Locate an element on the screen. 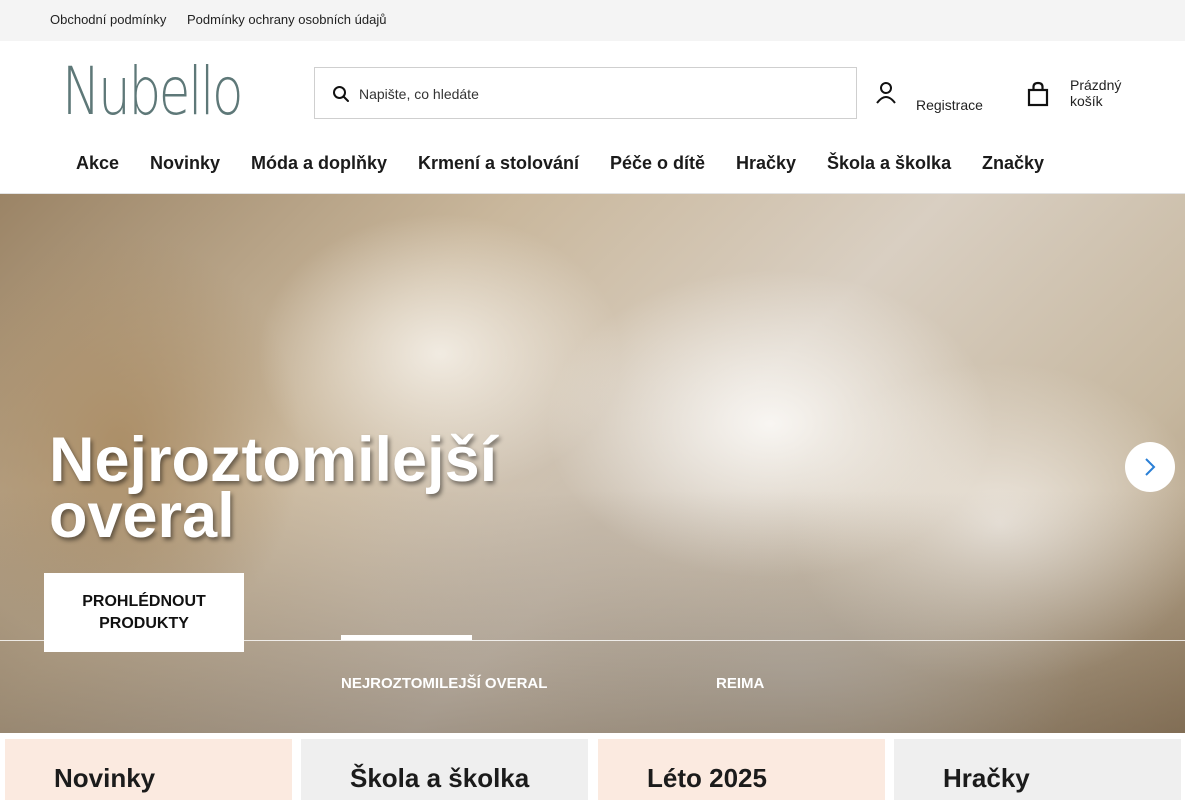  slide-divider is located at coordinates (592, 640).